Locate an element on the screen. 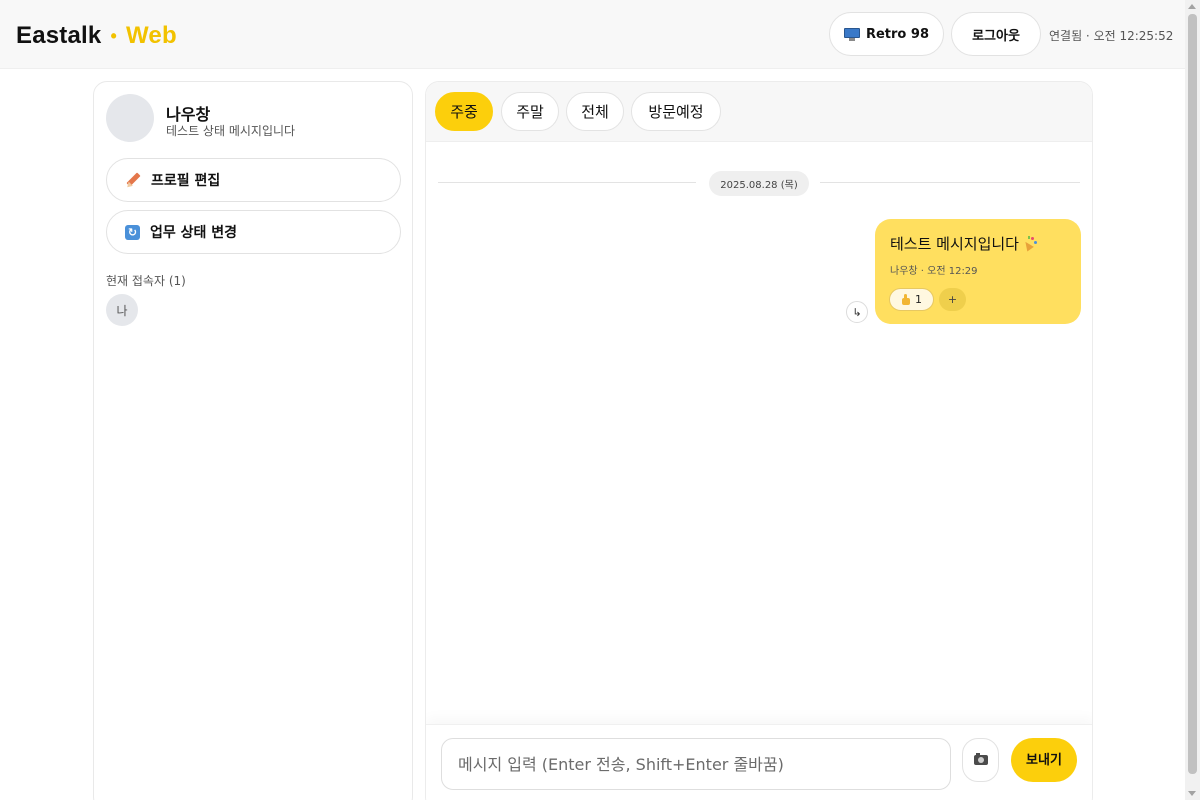 The width and height of the screenshot is (1200, 800). message-input is located at coordinates (696, 764).